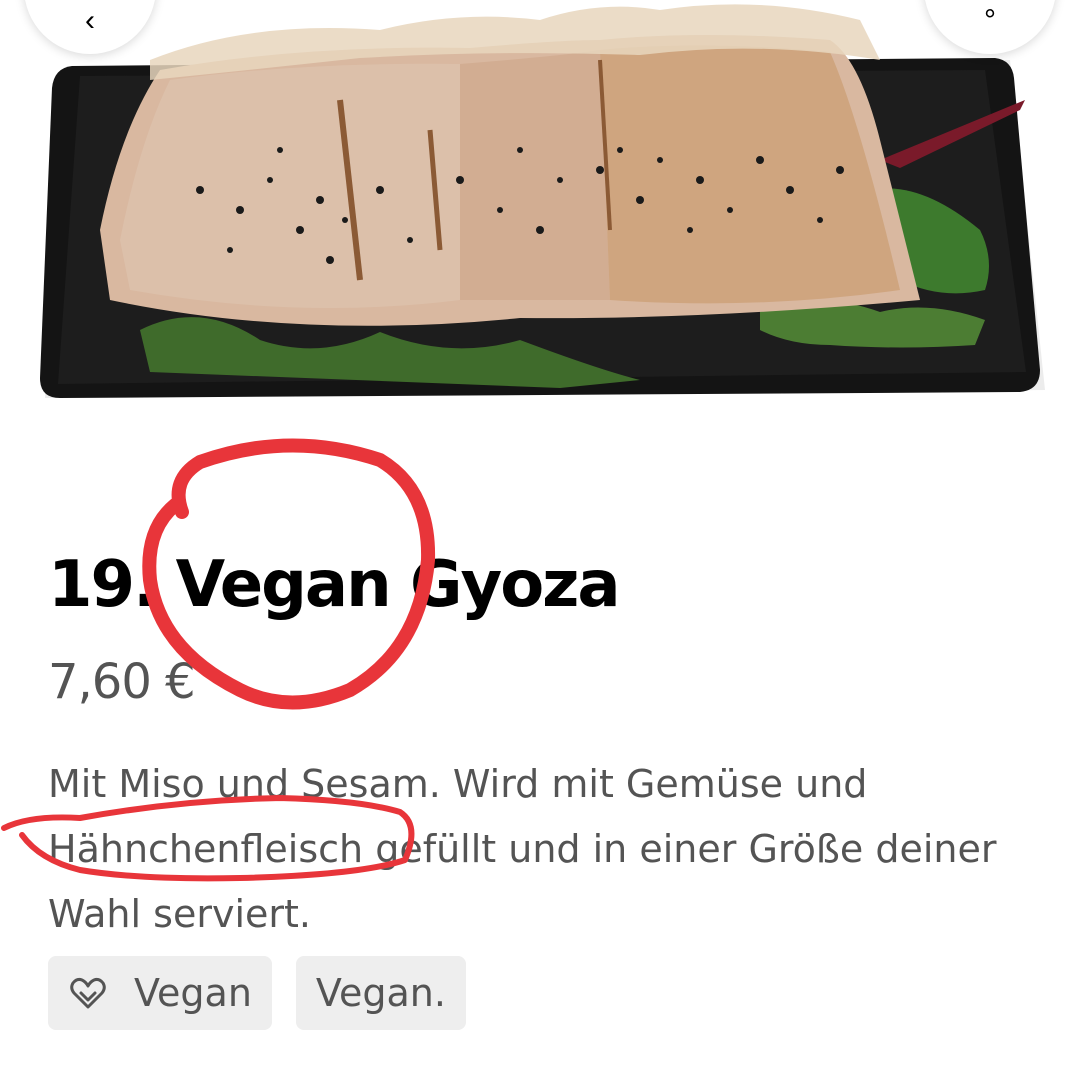 This screenshot has height=1080, width=1080. I want to click on dietary-tags: Vegan Vegan., so click(257, 993).